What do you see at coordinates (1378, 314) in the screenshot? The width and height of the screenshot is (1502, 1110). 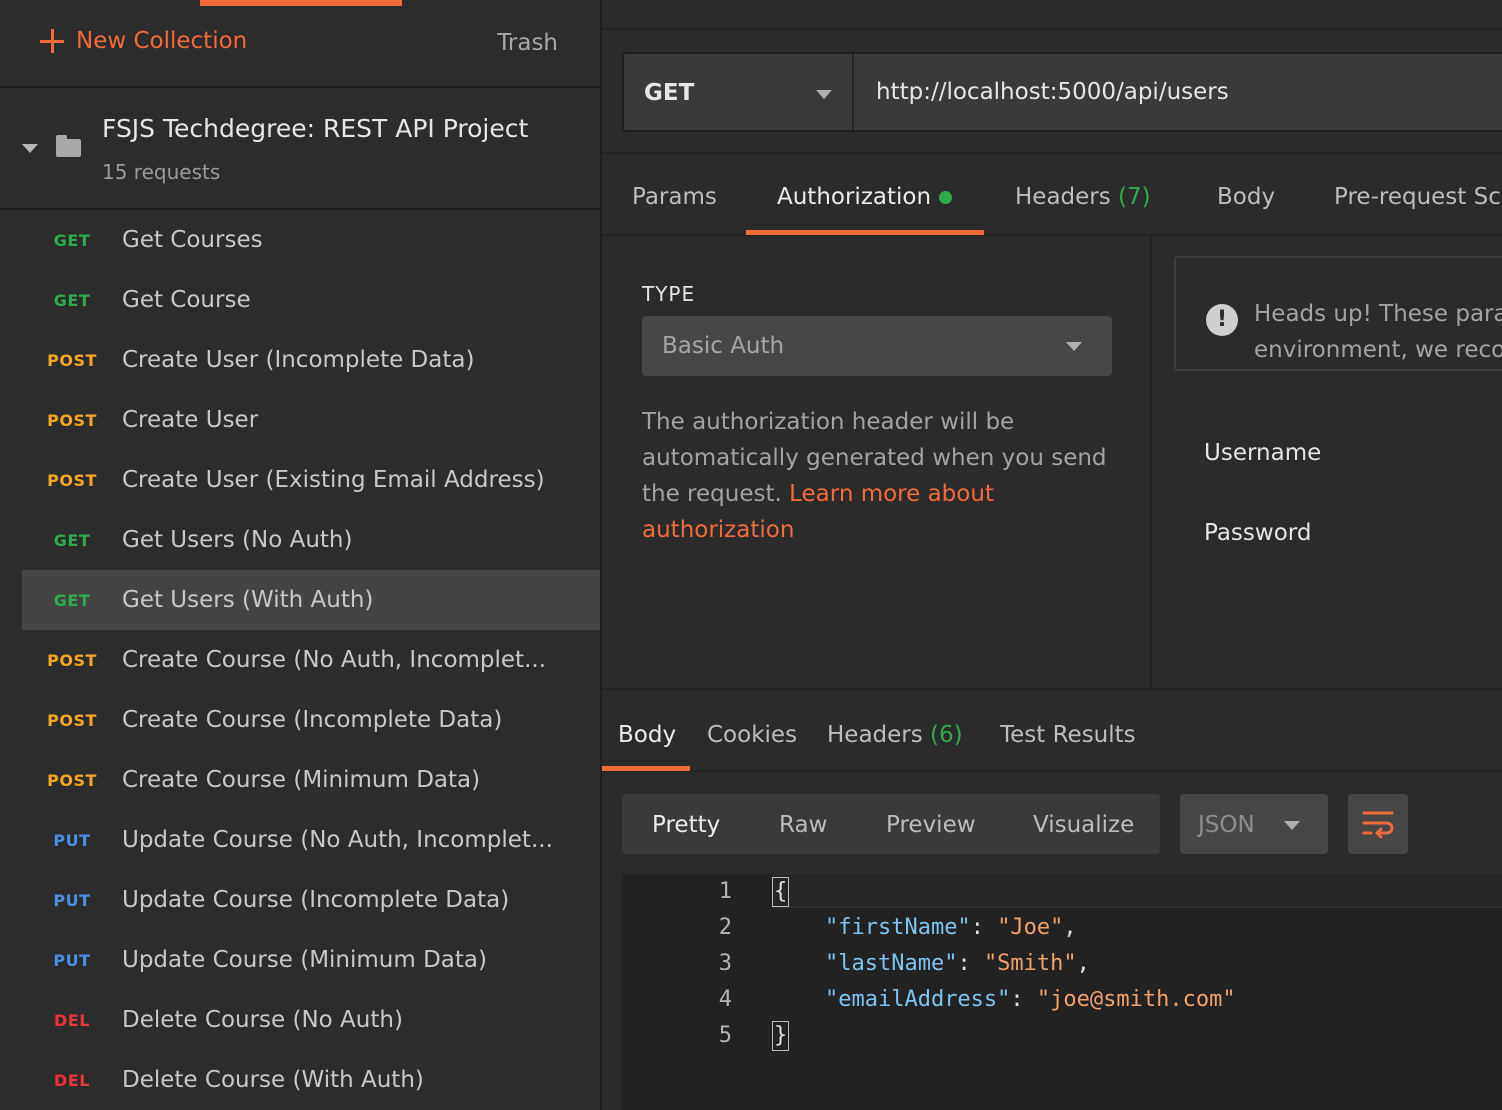 I see `heads-up-line: Heads up! These parar` at bounding box center [1378, 314].